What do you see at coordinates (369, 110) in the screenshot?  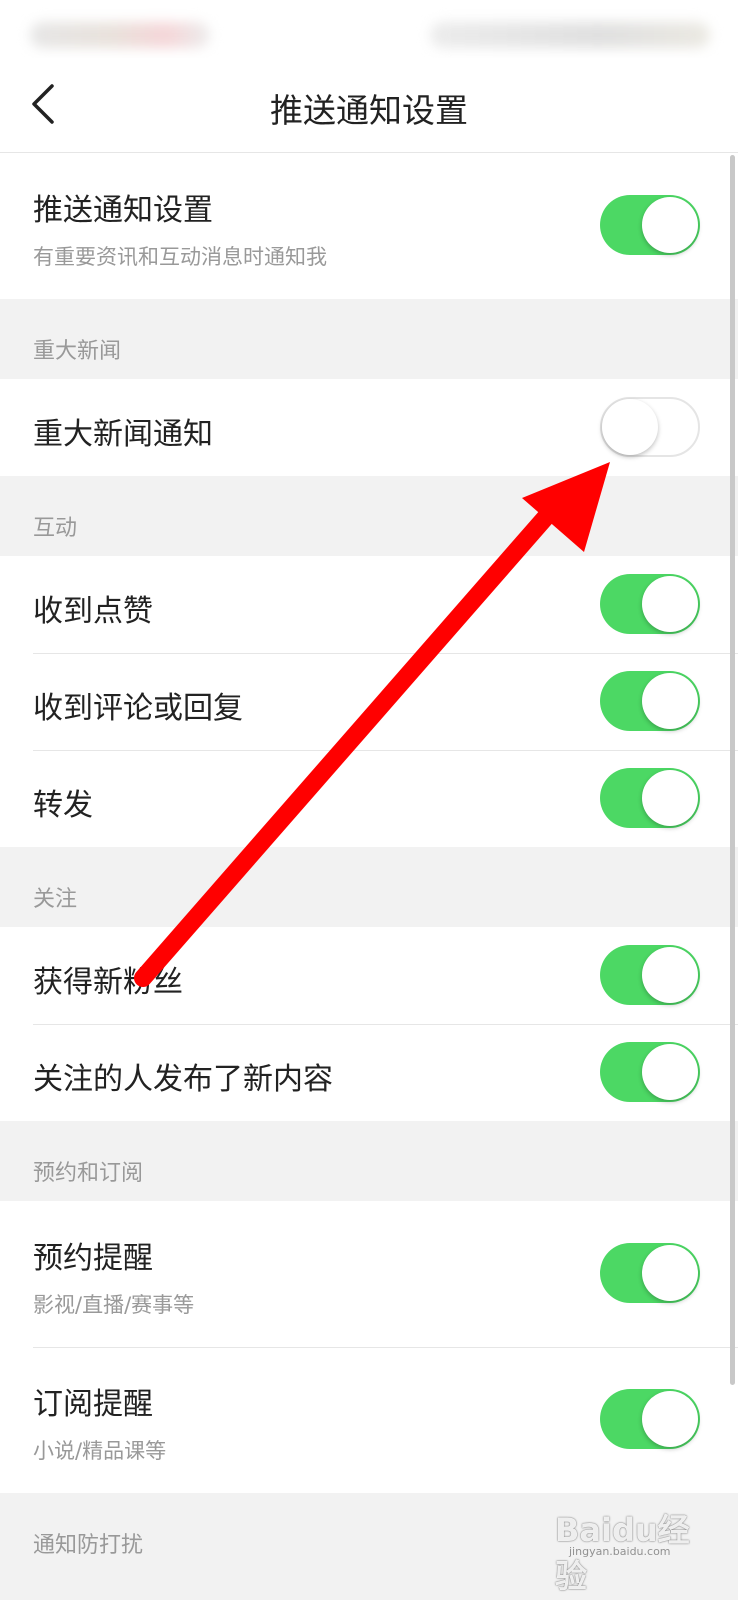 I see `page-title: 推送通知设置` at bounding box center [369, 110].